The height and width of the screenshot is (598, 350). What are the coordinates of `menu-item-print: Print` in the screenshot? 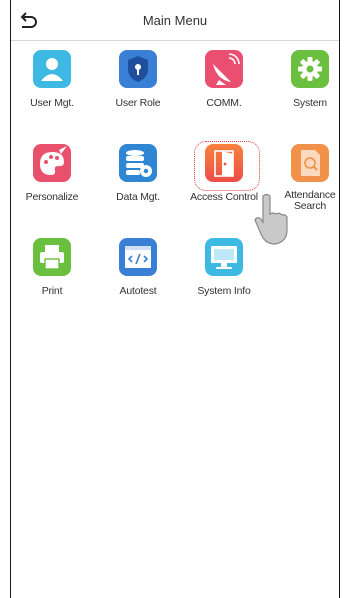 It's located at (52, 278).